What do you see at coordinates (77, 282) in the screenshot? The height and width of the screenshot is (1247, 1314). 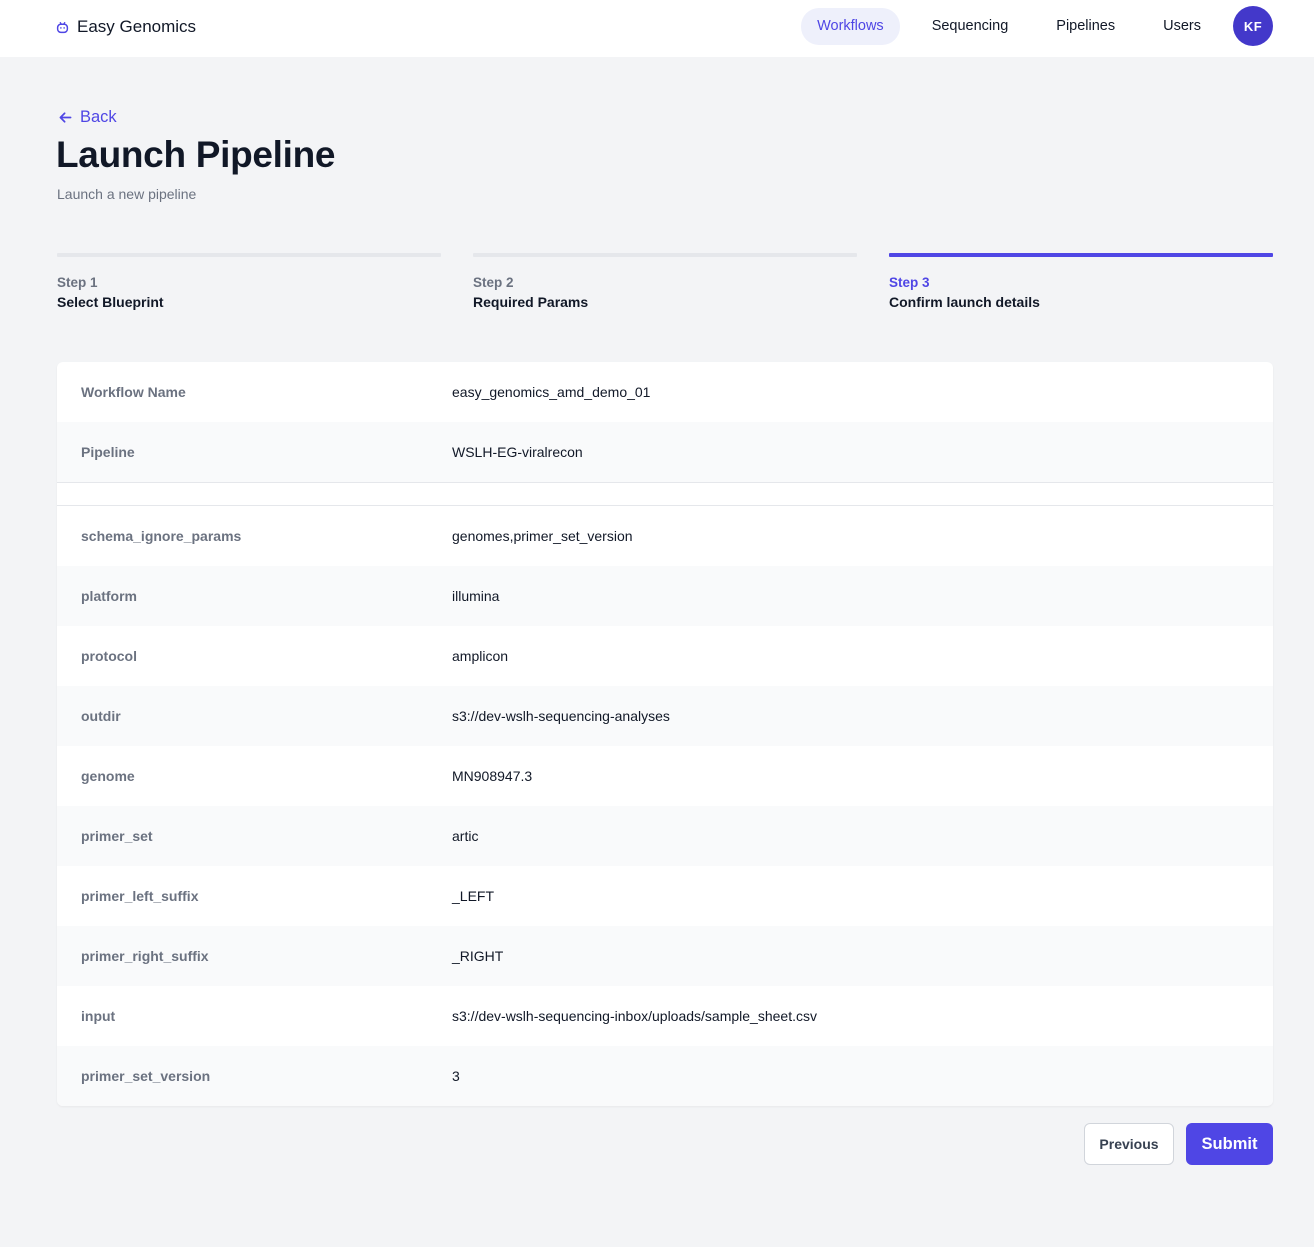 I see `step-number: Step 1` at bounding box center [77, 282].